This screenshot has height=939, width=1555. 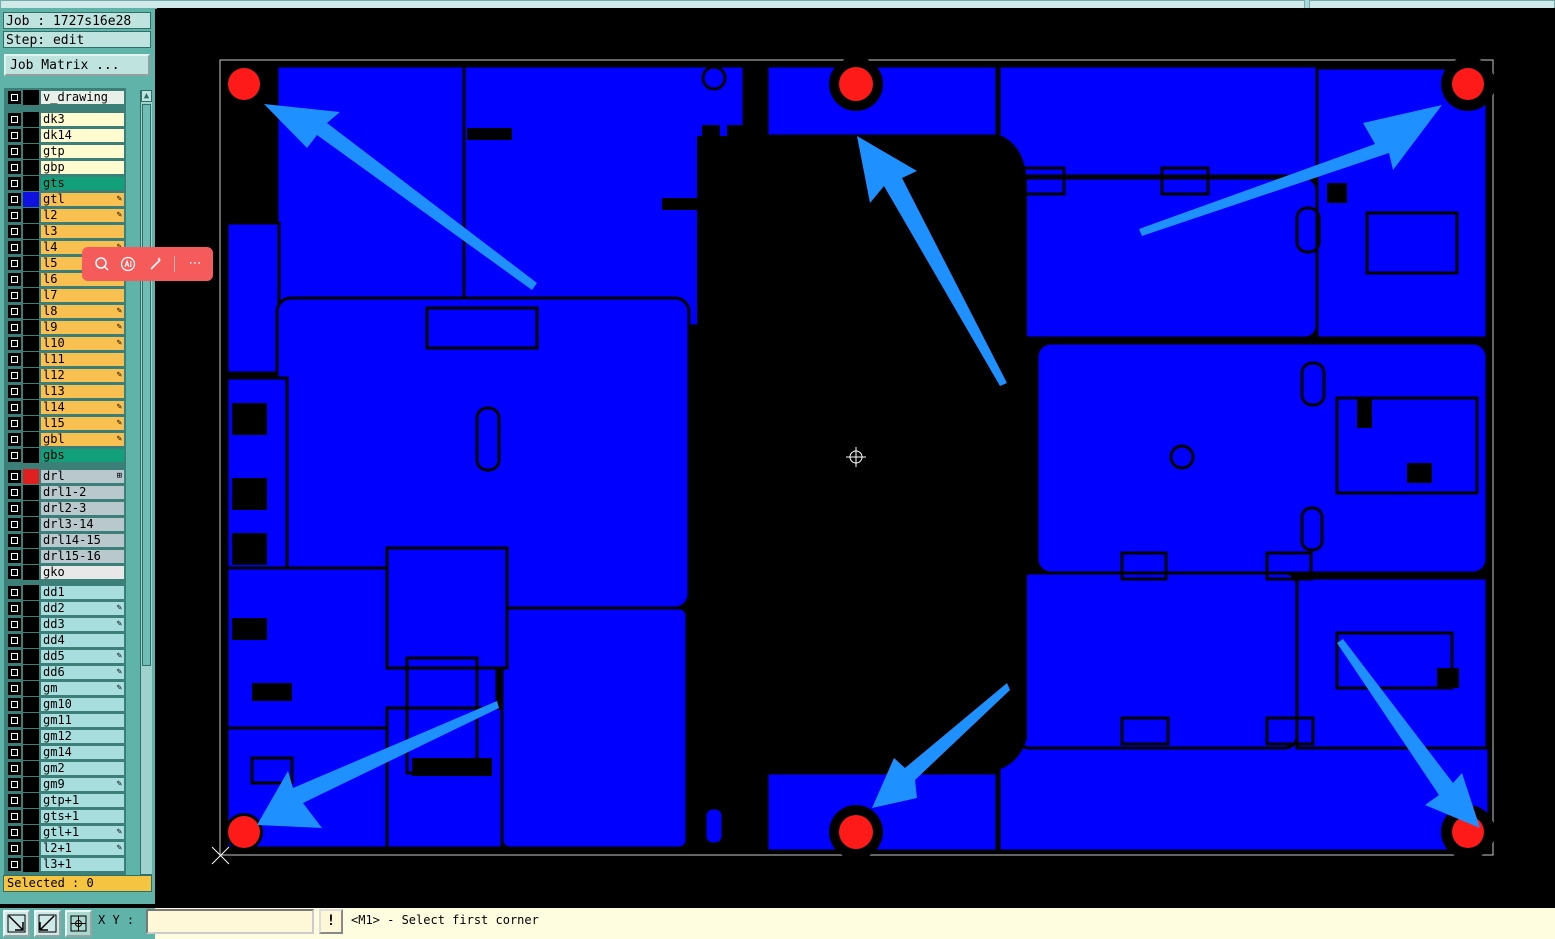 I want to click on layer-name: gm ✎, so click(x=82, y=688).